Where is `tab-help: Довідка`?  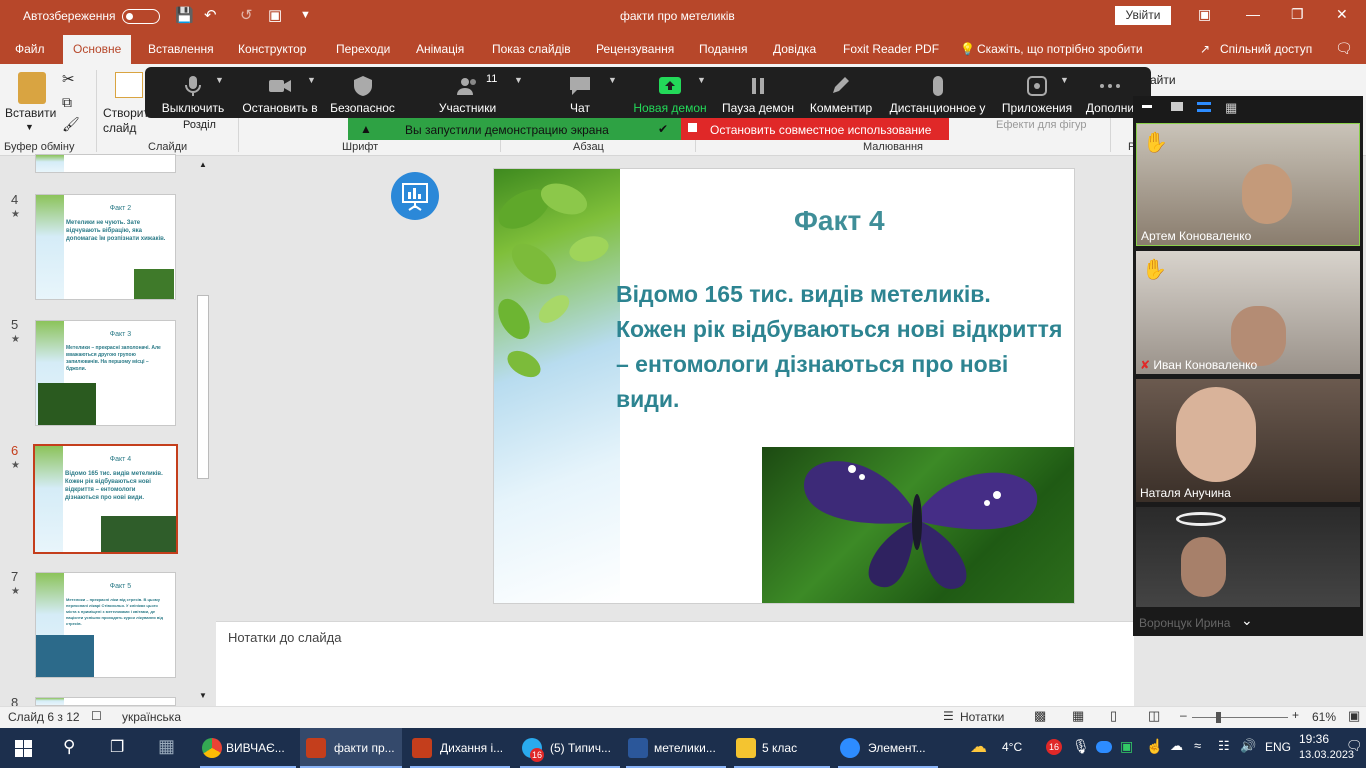
tab-help: Довідка is located at coordinates (794, 49).